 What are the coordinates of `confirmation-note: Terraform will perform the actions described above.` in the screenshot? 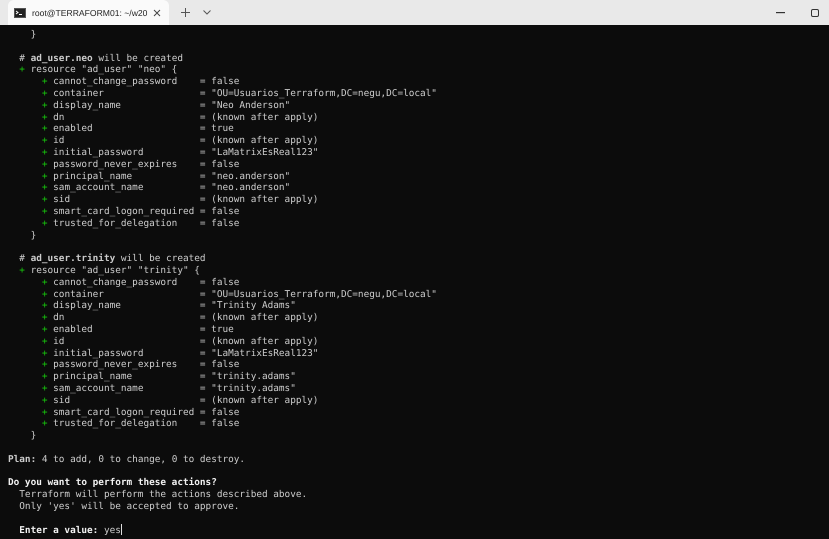 It's located at (163, 494).